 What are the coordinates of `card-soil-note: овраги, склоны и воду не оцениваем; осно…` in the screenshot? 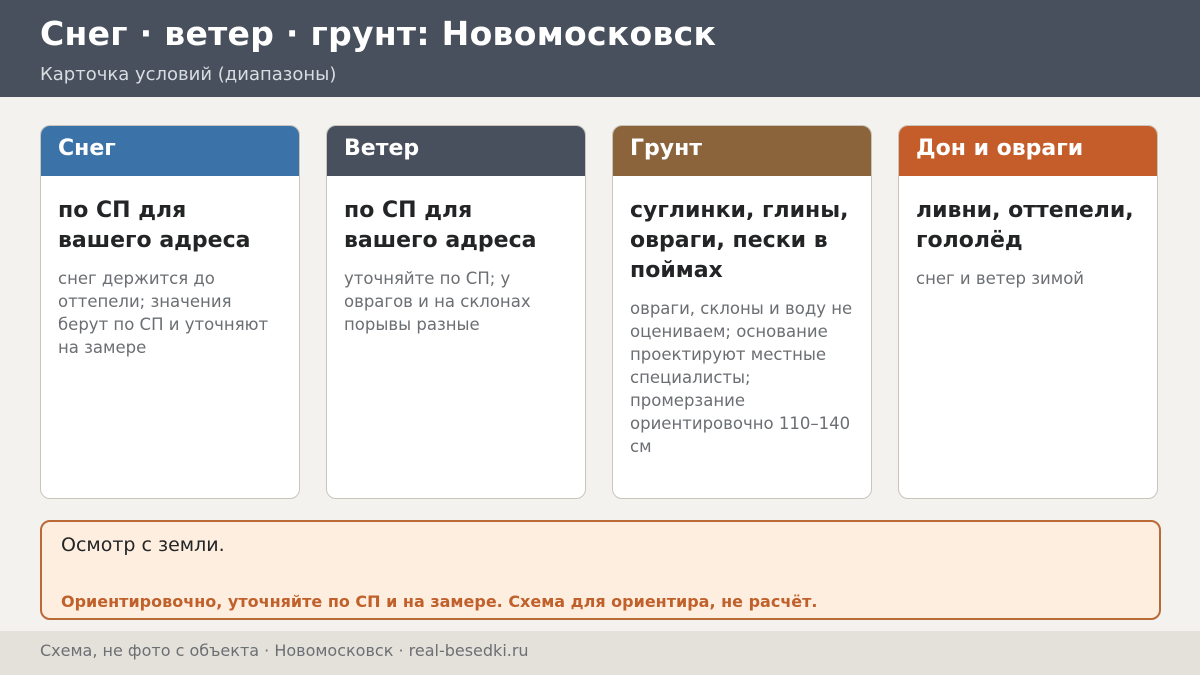 It's located at (741, 377).